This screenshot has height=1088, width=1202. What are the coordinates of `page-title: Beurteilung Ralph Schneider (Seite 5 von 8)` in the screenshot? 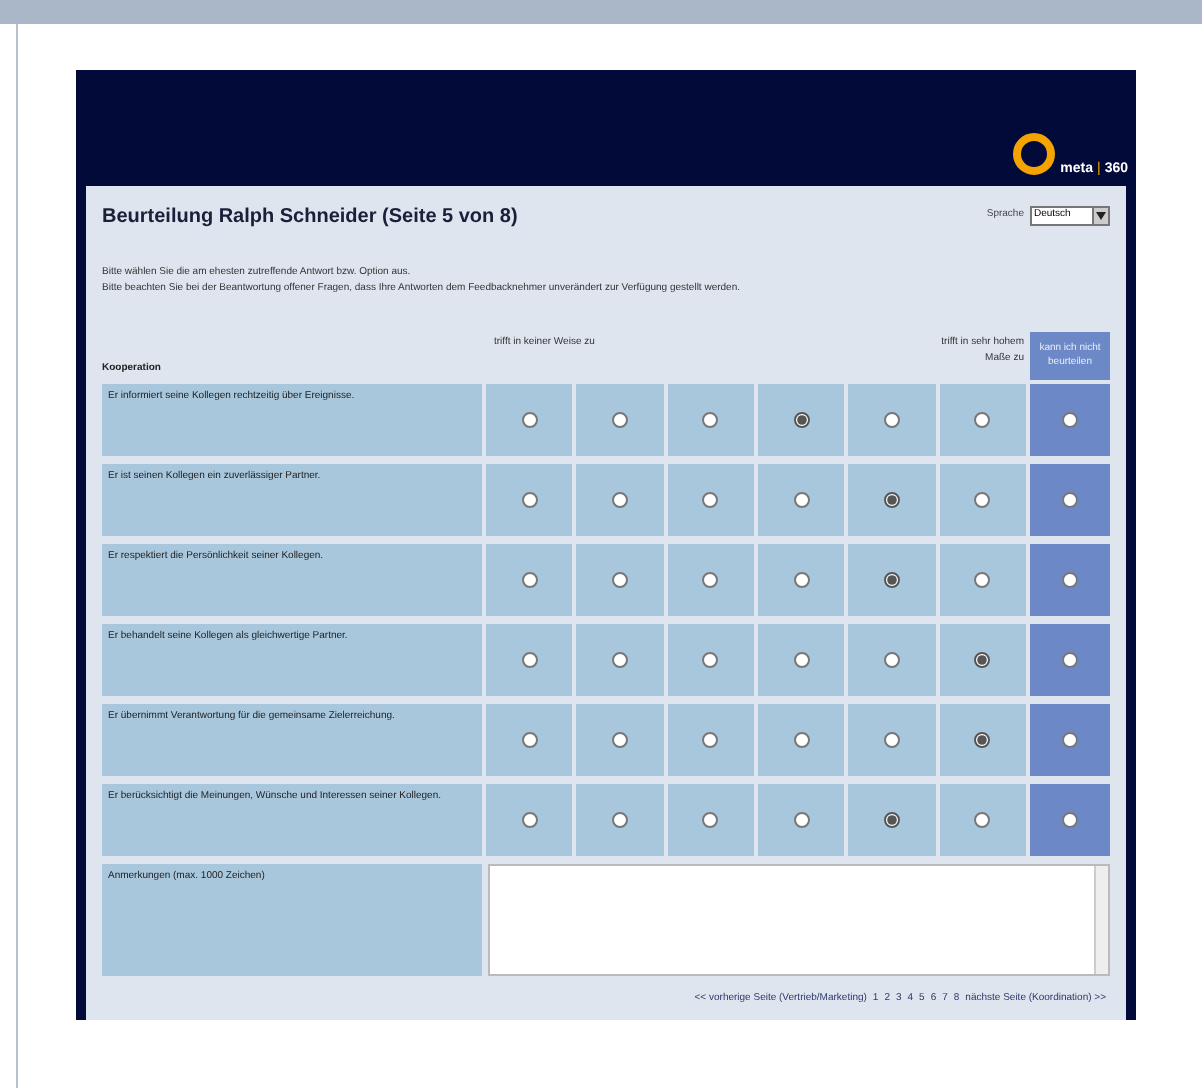 It's located at (310, 218).